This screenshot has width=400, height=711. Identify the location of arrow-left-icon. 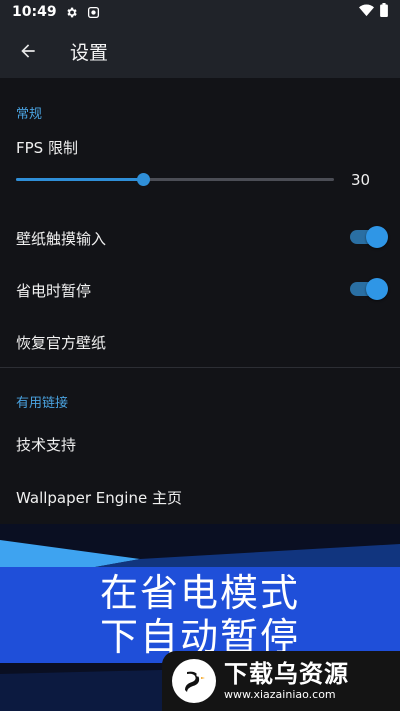
(28, 51).